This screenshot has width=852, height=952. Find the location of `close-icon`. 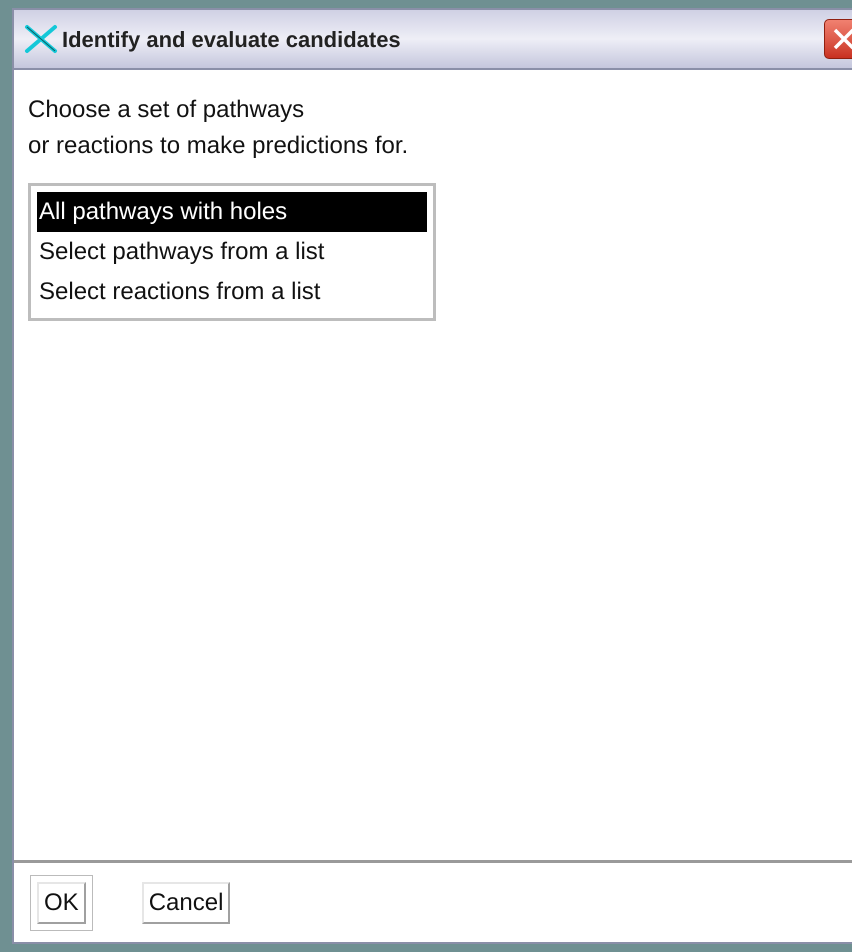

close-icon is located at coordinates (842, 39).